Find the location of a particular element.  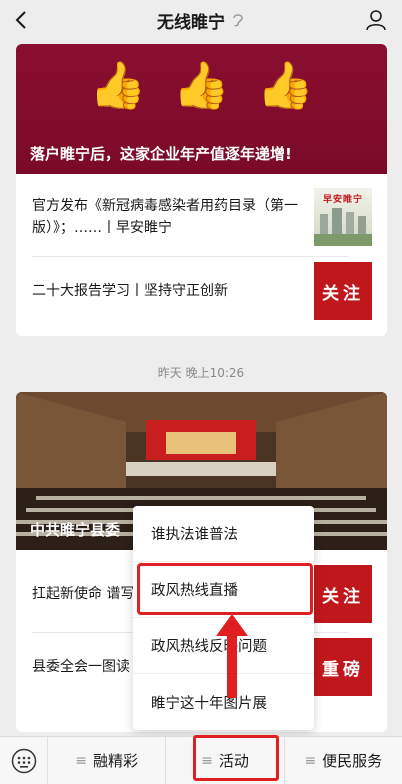

banner-title: 落户睢宁后，这家企业年产值逐年递增! is located at coordinates (161, 154).